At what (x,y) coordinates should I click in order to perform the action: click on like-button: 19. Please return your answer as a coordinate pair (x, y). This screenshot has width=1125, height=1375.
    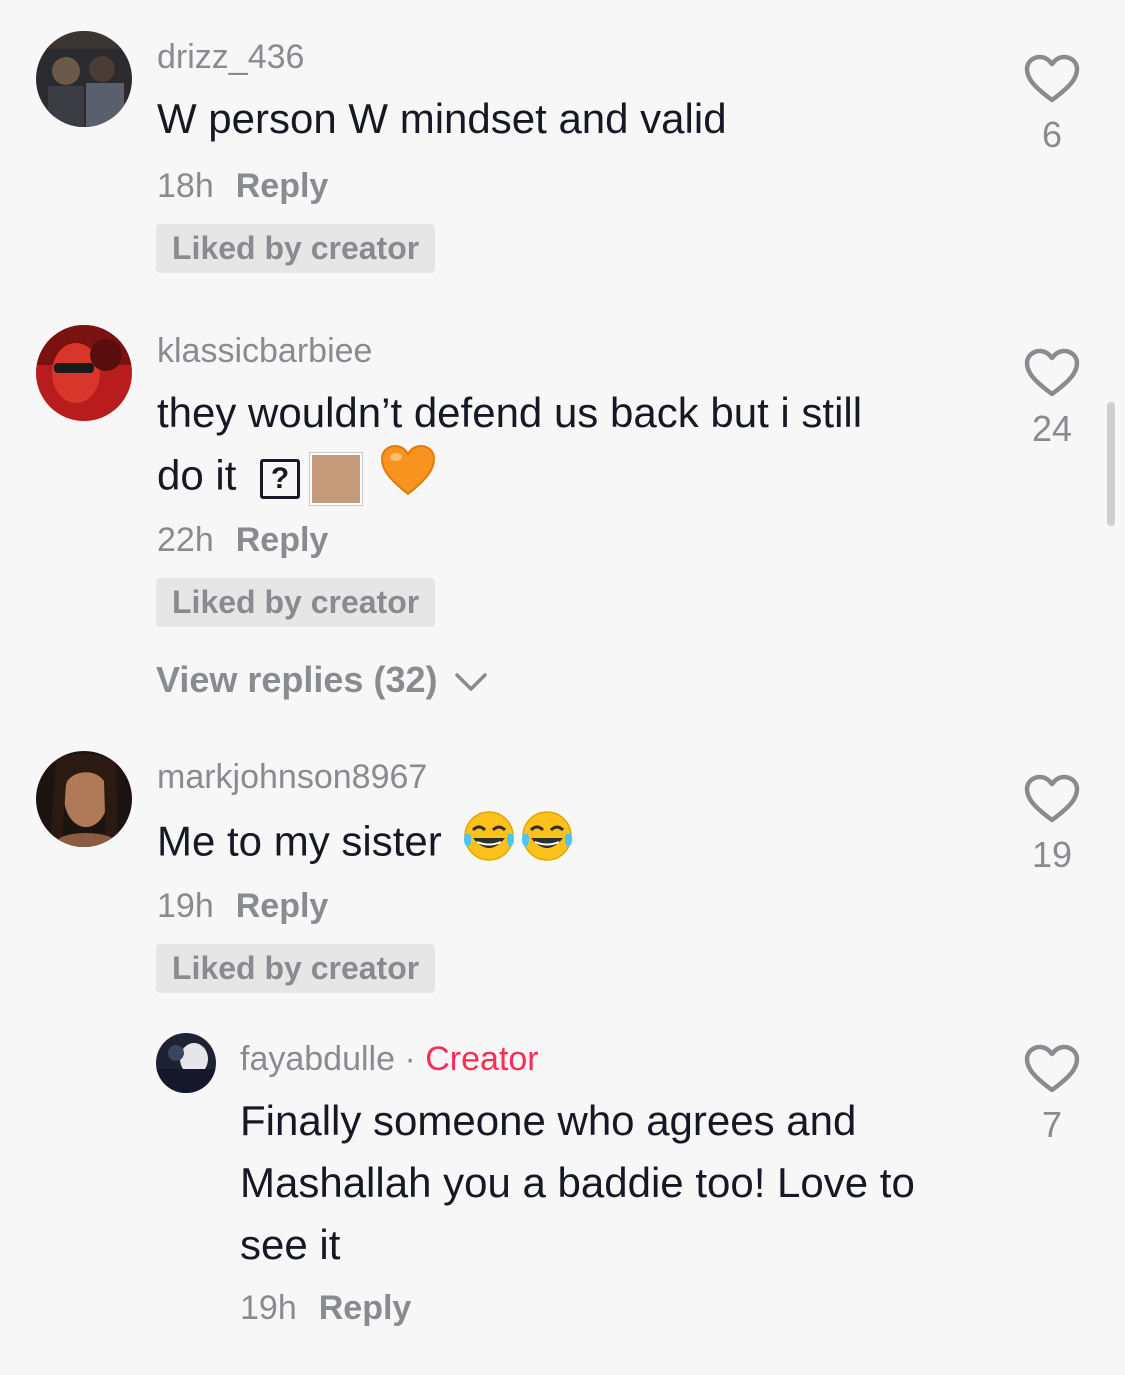
    Looking at the image, I should click on (1052, 825).